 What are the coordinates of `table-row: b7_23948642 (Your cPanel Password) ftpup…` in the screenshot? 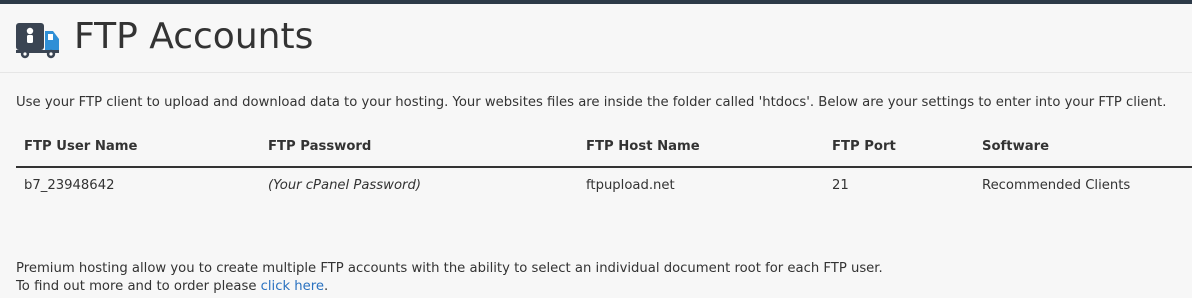 It's located at (604, 187).